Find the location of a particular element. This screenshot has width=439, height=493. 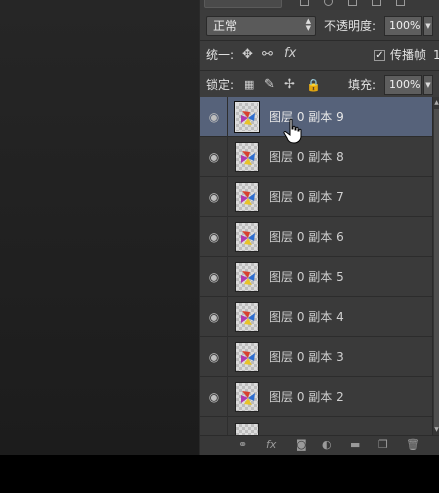

lock-row: 锁定: ▦ ✎ ✢ 🔒 填充: 100% ▼ is located at coordinates (319, 85).